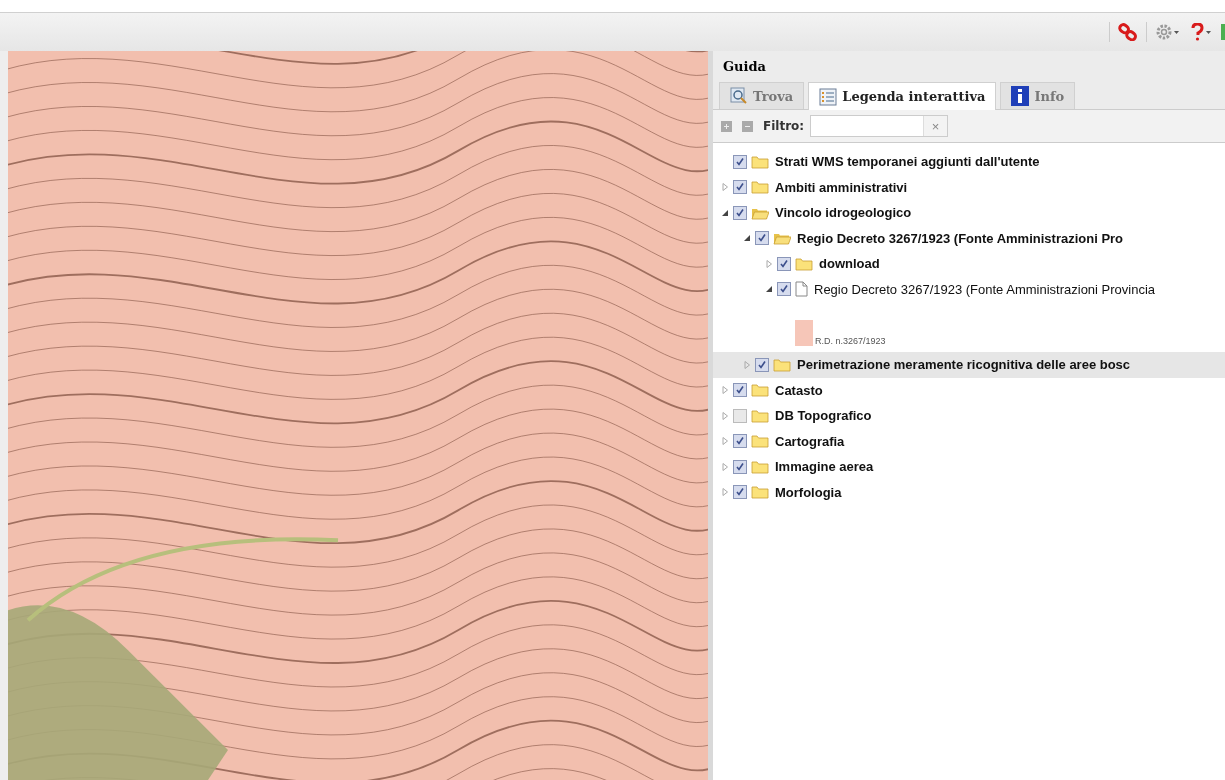 This screenshot has height=780, width=1225. I want to click on tree-item: Ambiti amministrativi, so click(969, 187).